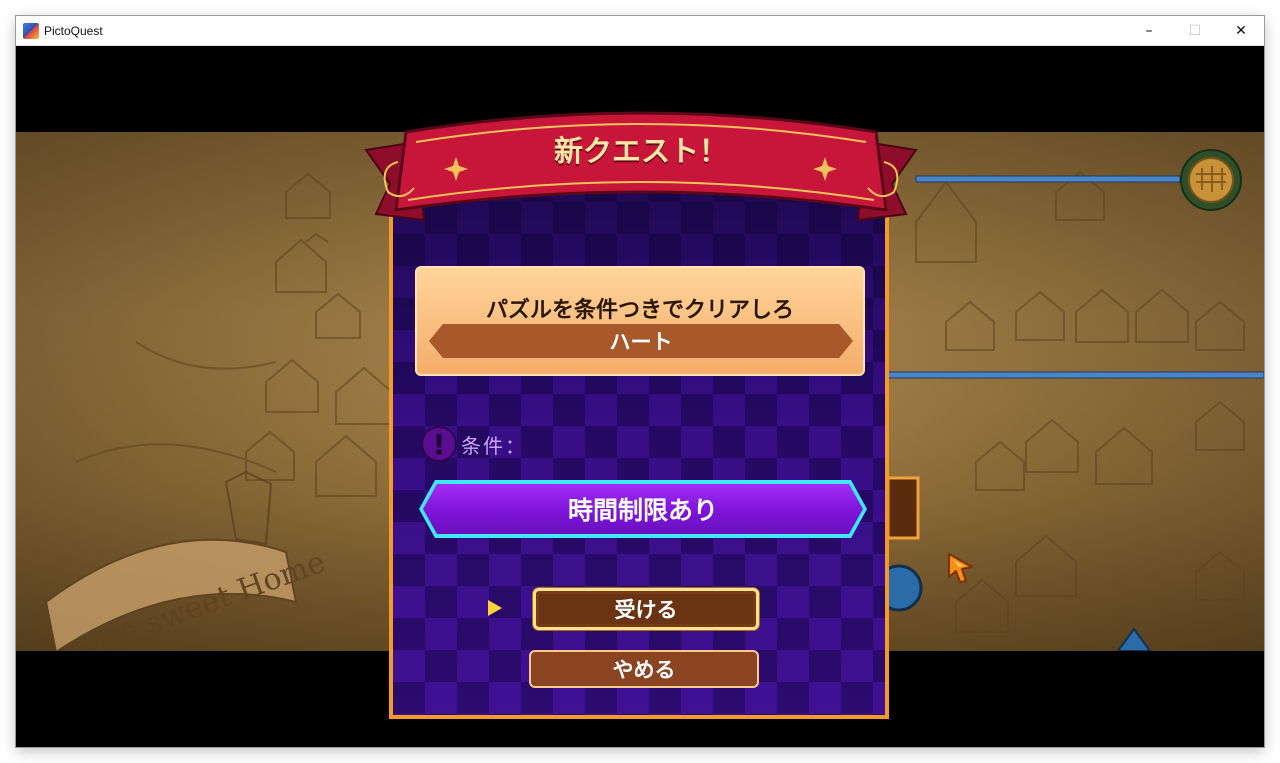  What do you see at coordinates (640, 31) in the screenshot?
I see `title-bar: PictoQuest – ☐ ✕` at bounding box center [640, 31].